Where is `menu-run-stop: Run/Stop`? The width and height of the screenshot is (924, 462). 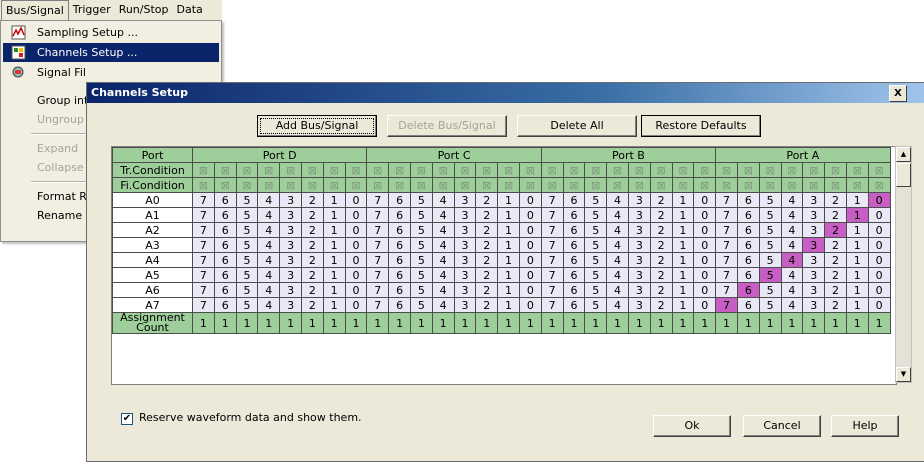 menu-run-stop: Run/Stop is located at coordinates (144, 10).